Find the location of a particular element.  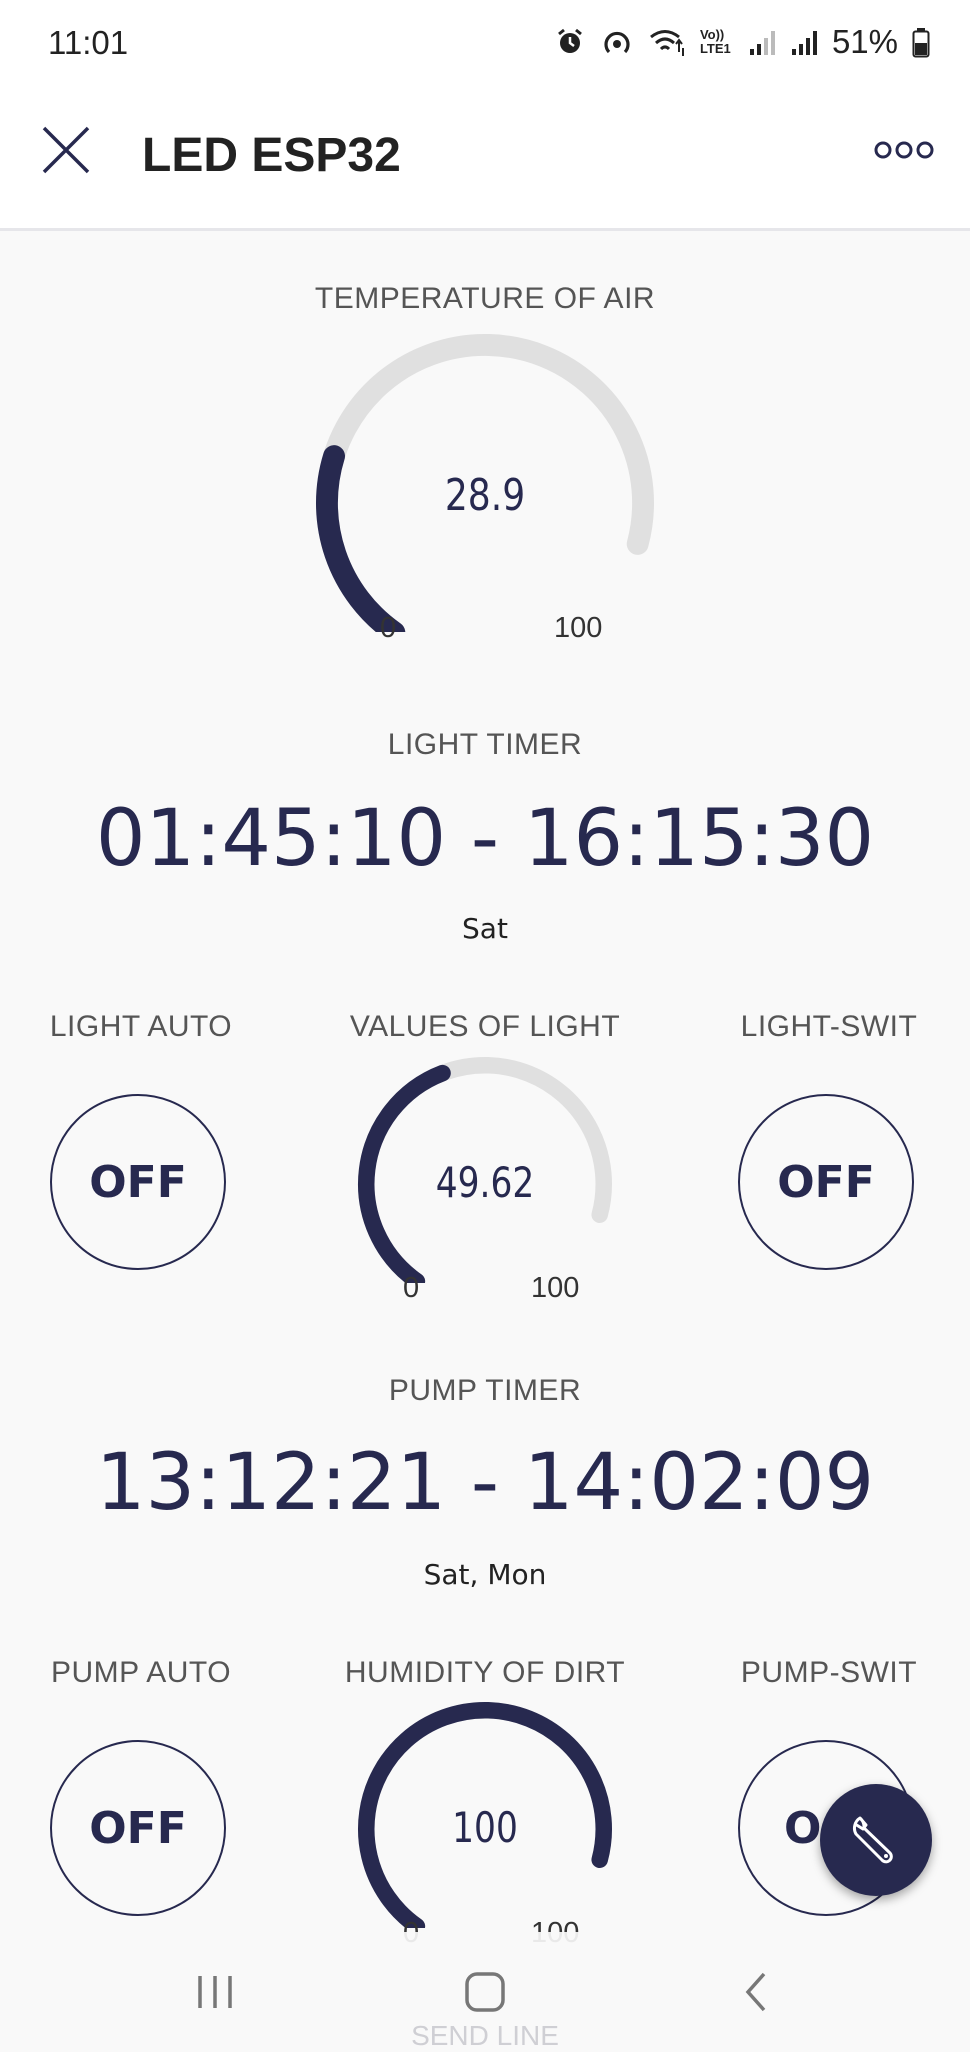

light-switch-label: LIGHT-SWIT is located at coordinates (829, 1026).